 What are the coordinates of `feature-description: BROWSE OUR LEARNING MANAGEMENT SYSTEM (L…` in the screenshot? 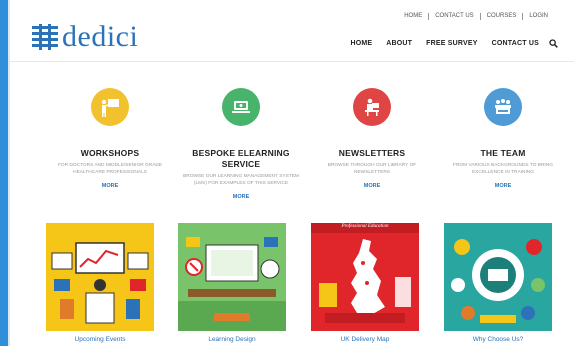 It's located at (241, 180).